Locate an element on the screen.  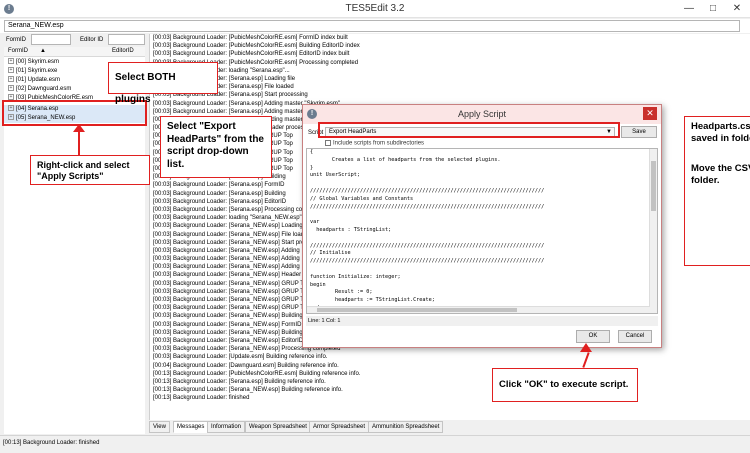
plugin-name: [02] Dawnguard.esm is located at coordinates (44, 89).